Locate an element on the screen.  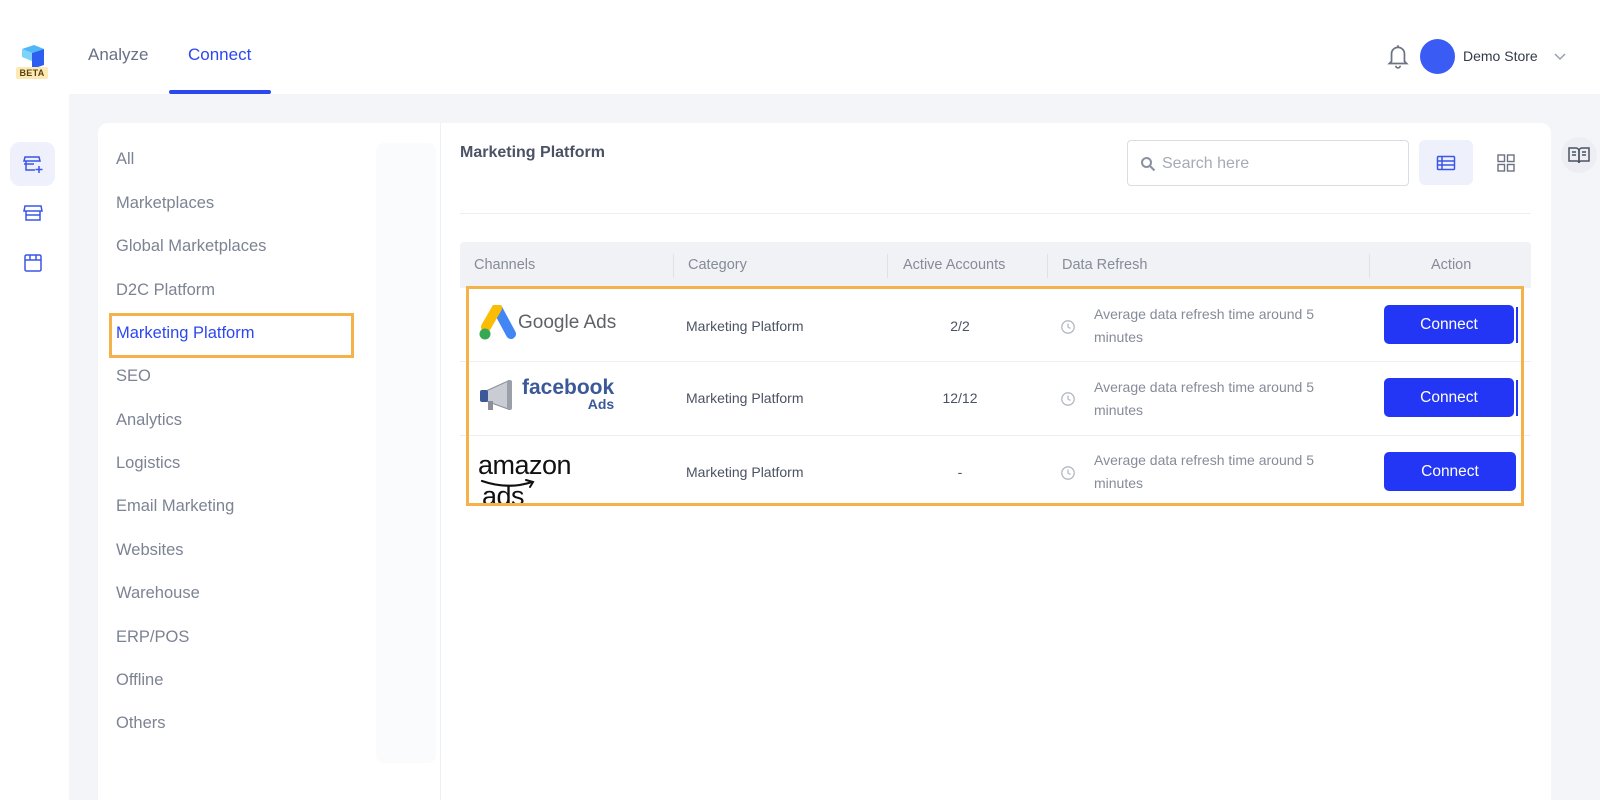
category-erp-pos: ERP/POS is located at coordinates (152, 637).